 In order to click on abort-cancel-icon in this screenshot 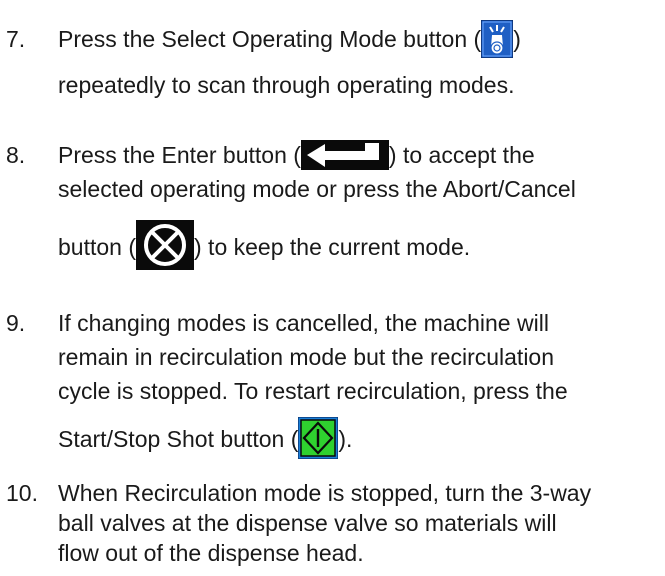, I will do `click(165, 245)`.